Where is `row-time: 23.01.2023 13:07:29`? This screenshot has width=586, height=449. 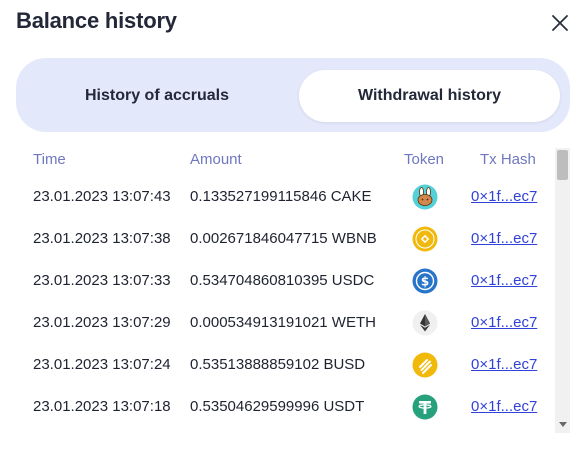
row-time: 23.01.2023 13:07:29 is located at coordinates (102, 322).